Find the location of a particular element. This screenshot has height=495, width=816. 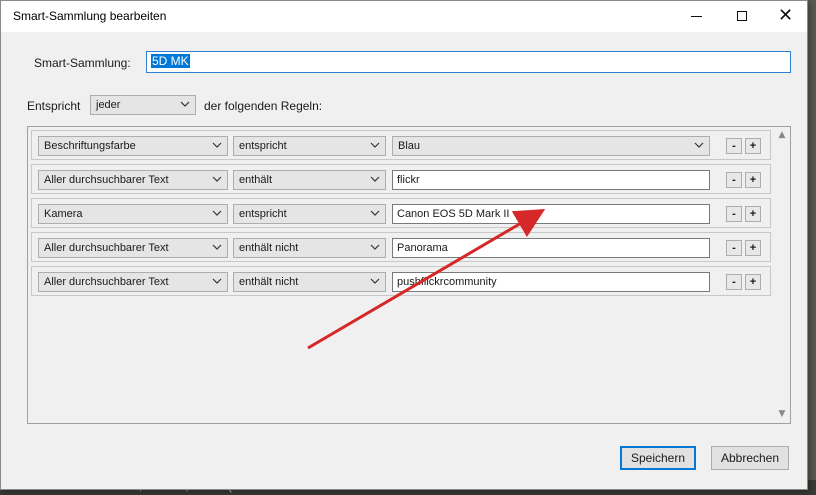

rule-value: Blau is located at coordinates (409, 146).